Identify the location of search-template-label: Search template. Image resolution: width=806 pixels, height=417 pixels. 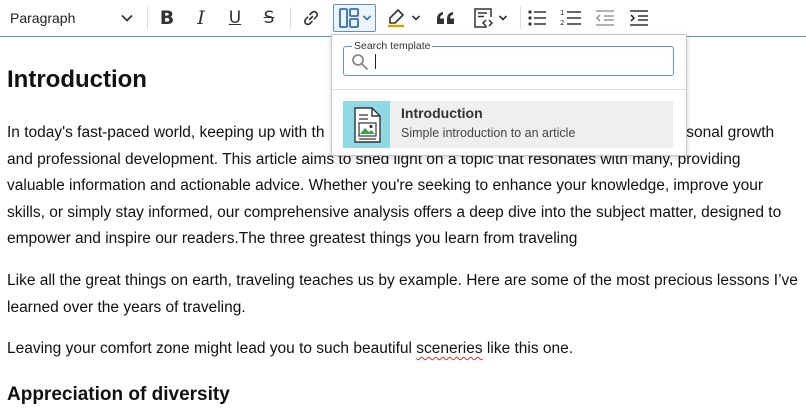
(392, 46).